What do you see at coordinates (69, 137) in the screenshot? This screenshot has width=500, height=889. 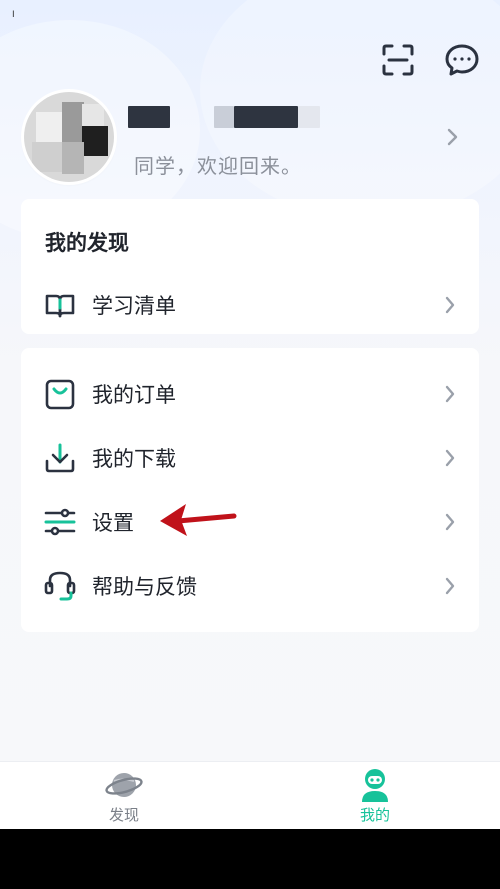 I see `avatar` at bounding box center [69, 137].